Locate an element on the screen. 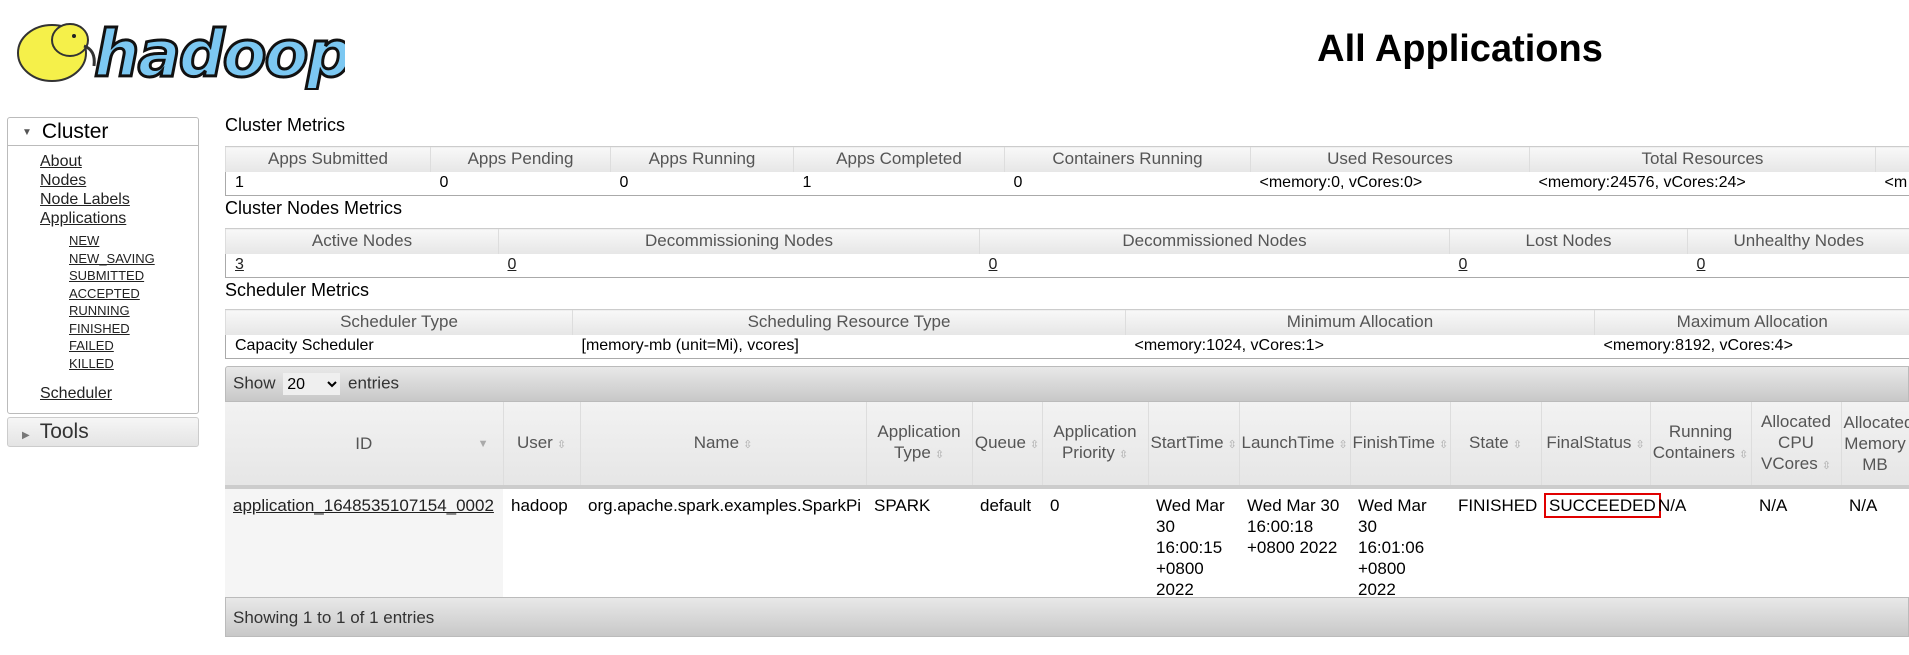  metric-value: <memory:24576, vCores:24> is located at coordinates (1702, 183).